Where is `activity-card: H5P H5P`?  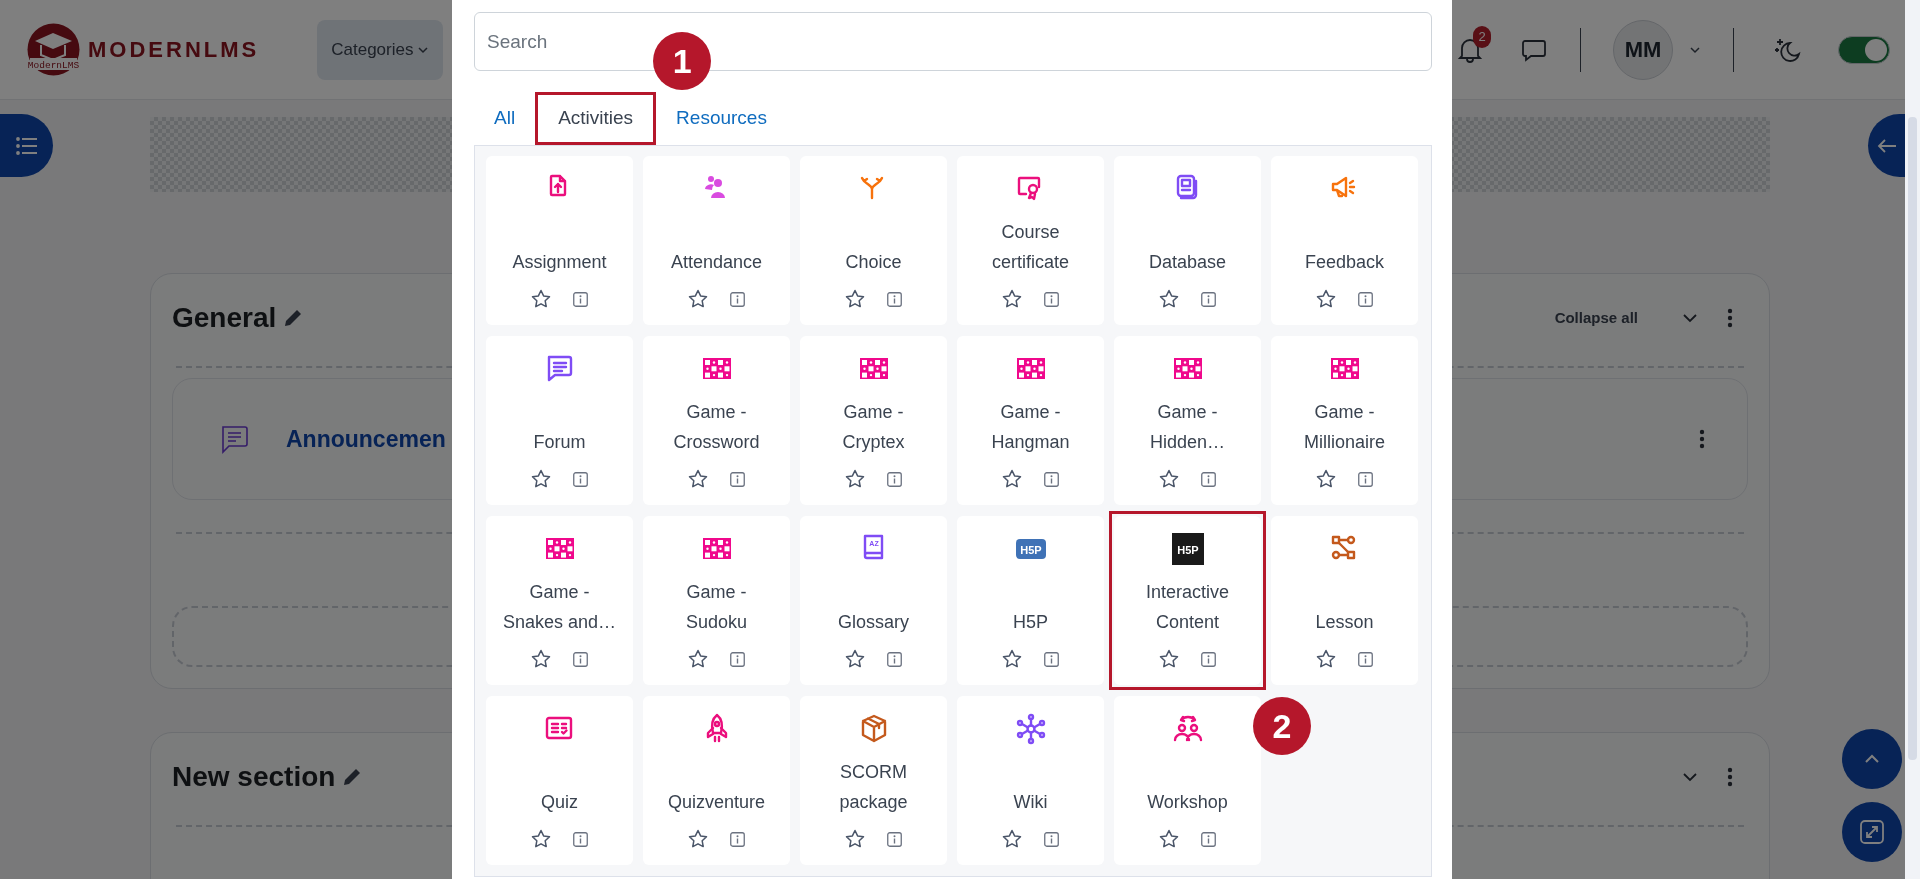
activity-card: H5P H5P is located at coordinates (1030, 600).